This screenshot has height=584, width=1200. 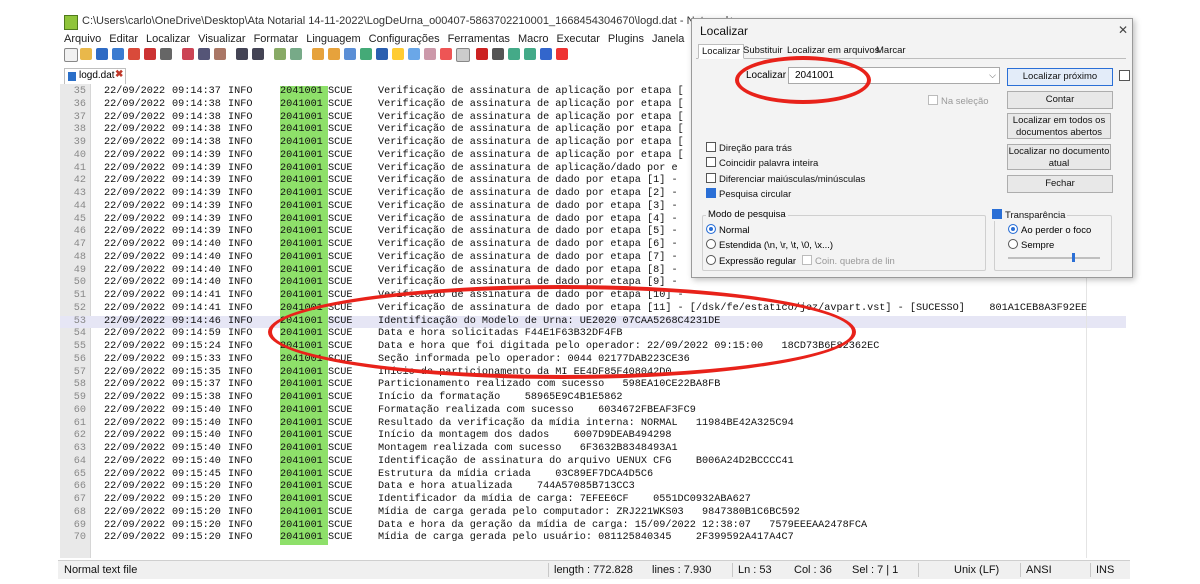 I want to click on open-file-icon, so click(x=86, y=54).